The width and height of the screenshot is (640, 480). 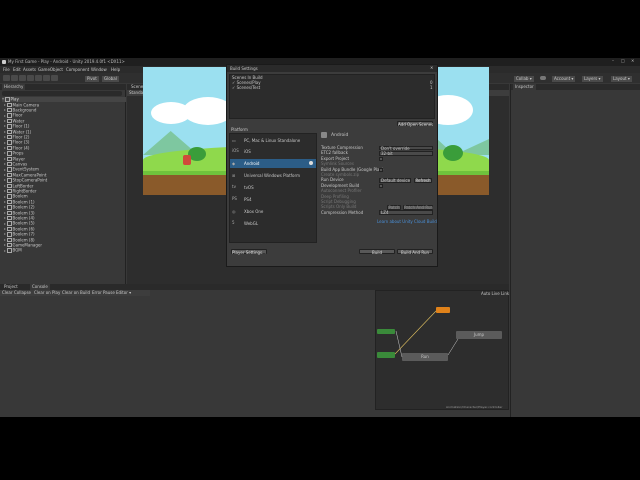 What do you see at coordinates (62, 93) in the screenshot?
I see `hierarchy-search` at bounding box center [62, 93].